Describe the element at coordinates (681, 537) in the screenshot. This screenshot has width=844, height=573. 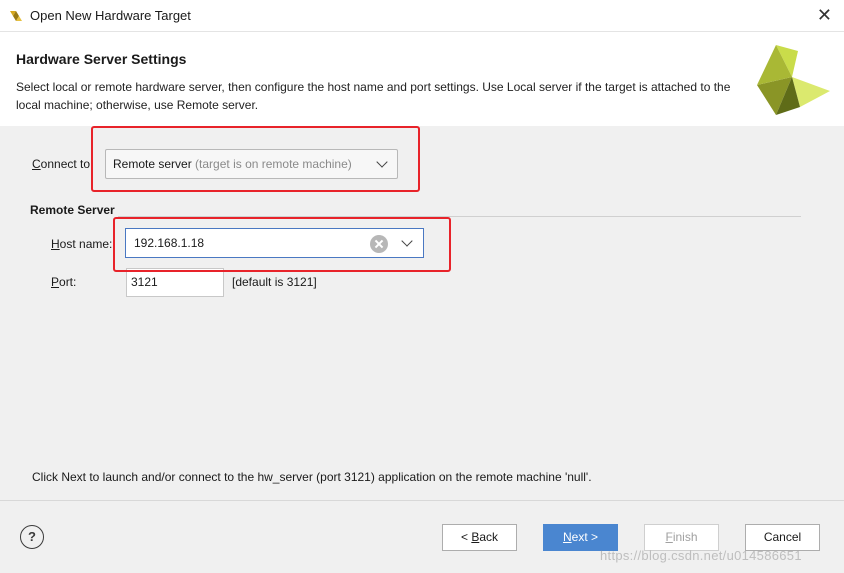
I see `finish-button: Finish` at that location.